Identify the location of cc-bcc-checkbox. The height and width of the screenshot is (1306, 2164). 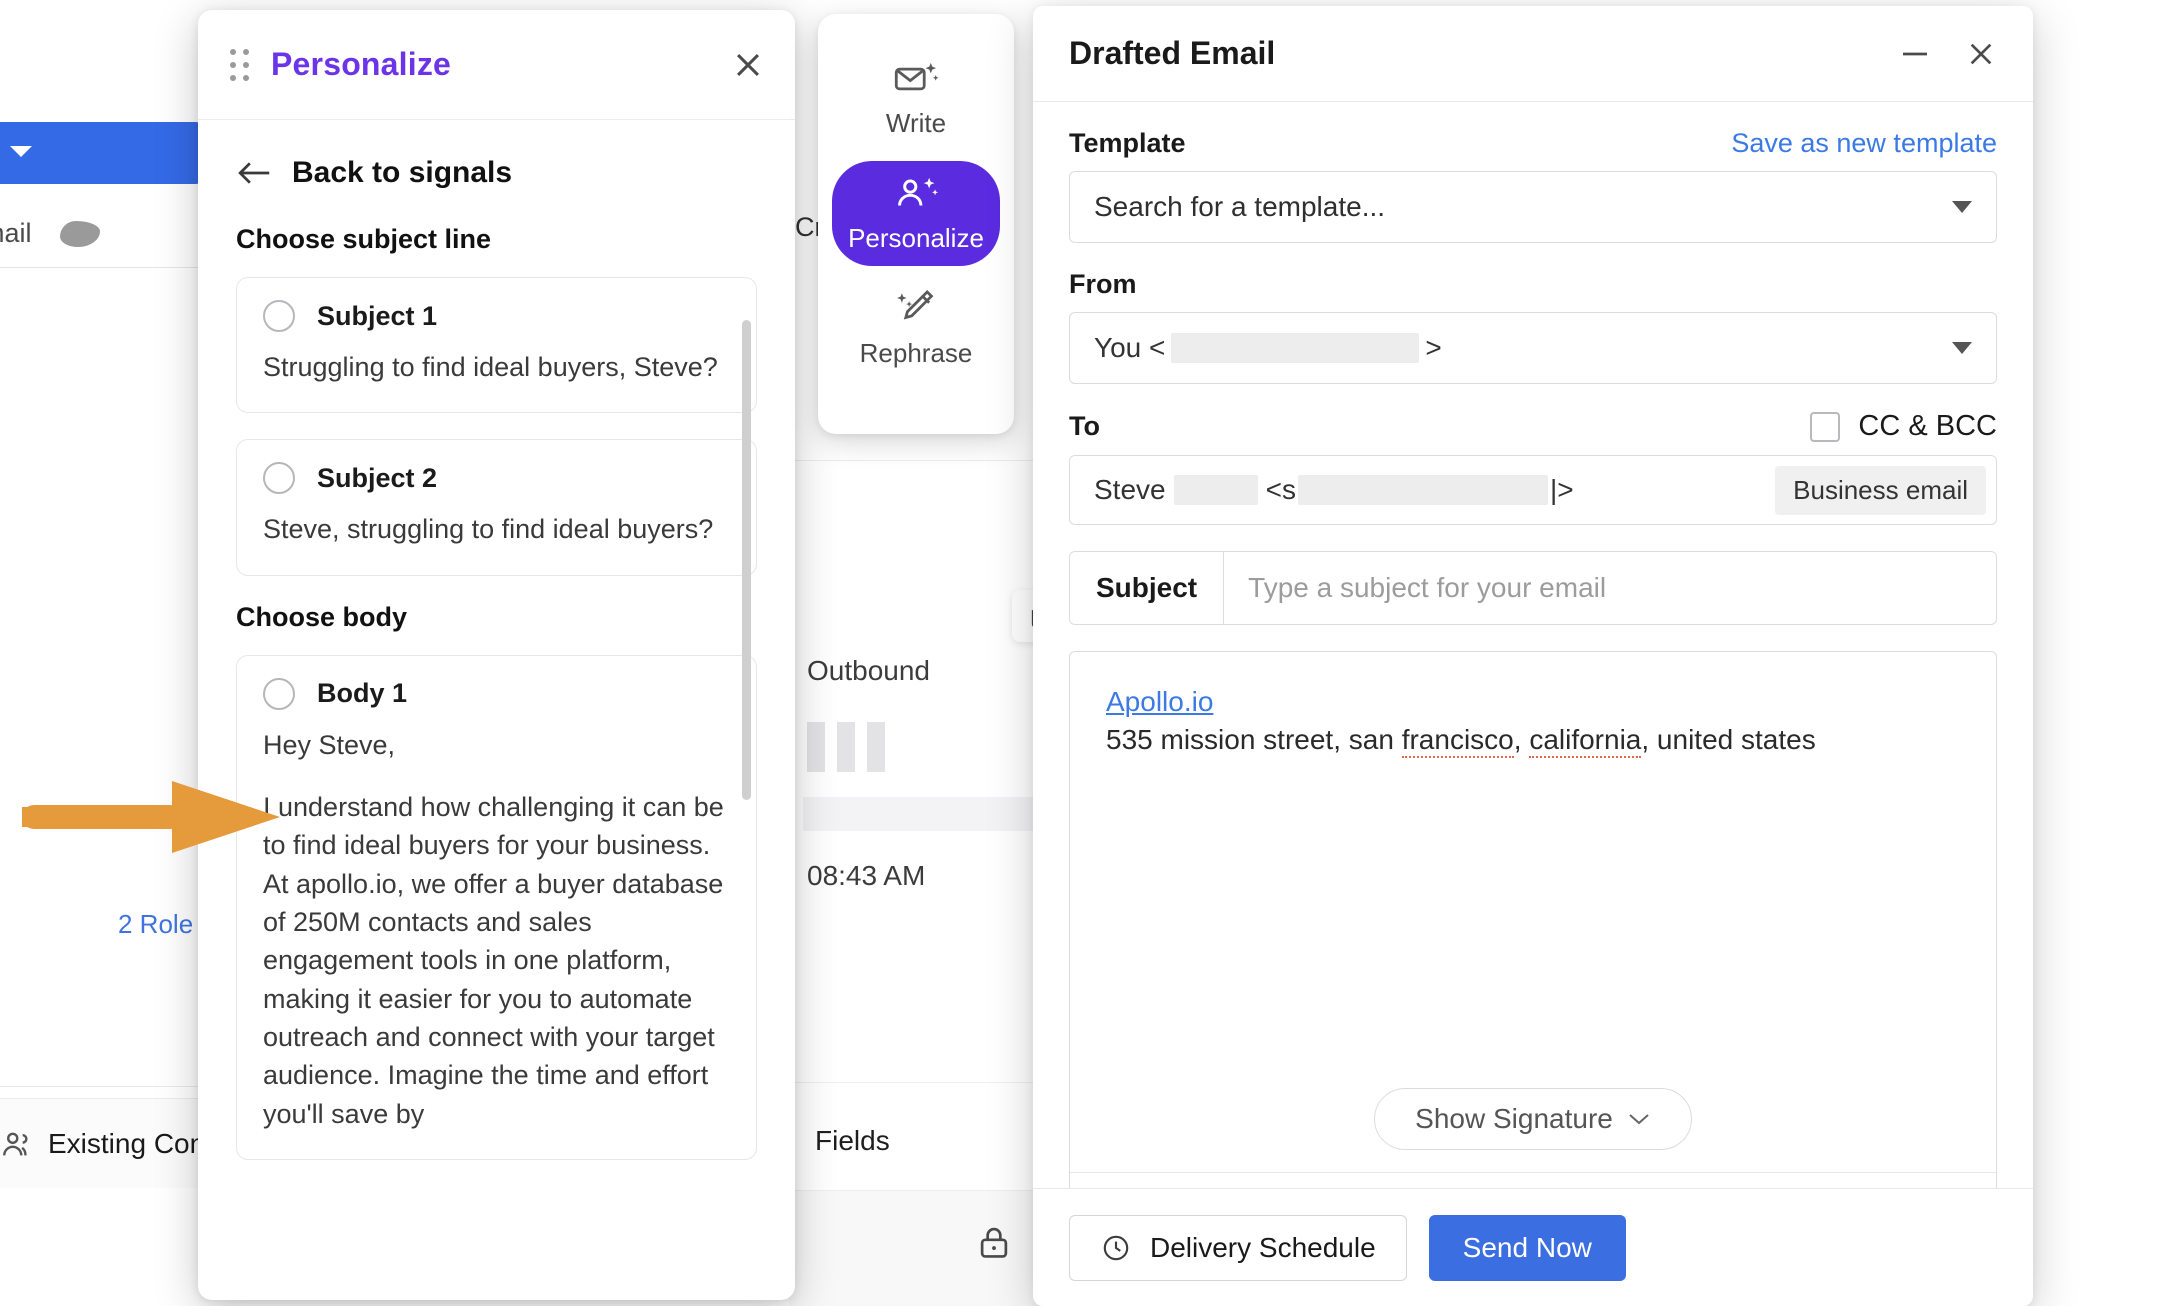
(1825, 426).